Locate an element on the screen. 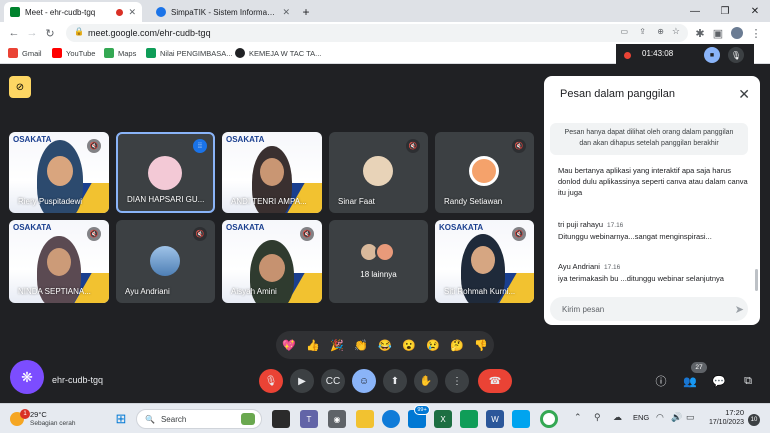 The width and height of the screenshot is (770, 433). bookmark-maps: Maps is located at coordinates (120, 53).